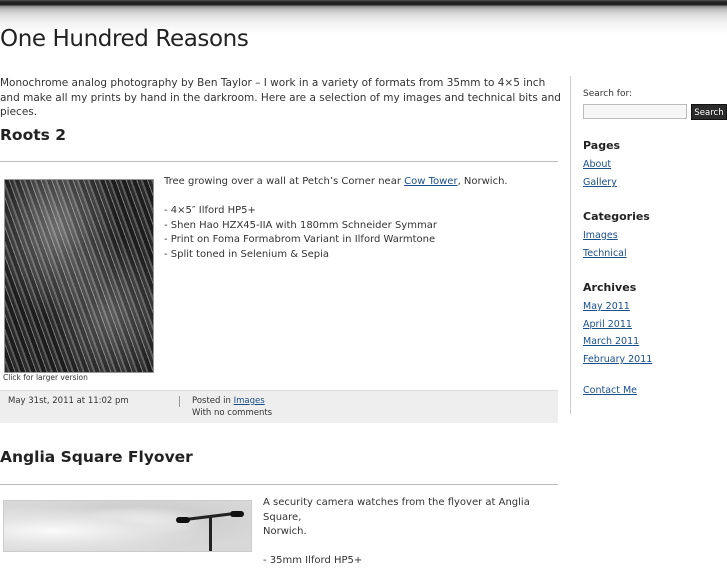  Describe the element at coordinates (709, 112) in the screenshot. I see `search-button: Search` at that location.